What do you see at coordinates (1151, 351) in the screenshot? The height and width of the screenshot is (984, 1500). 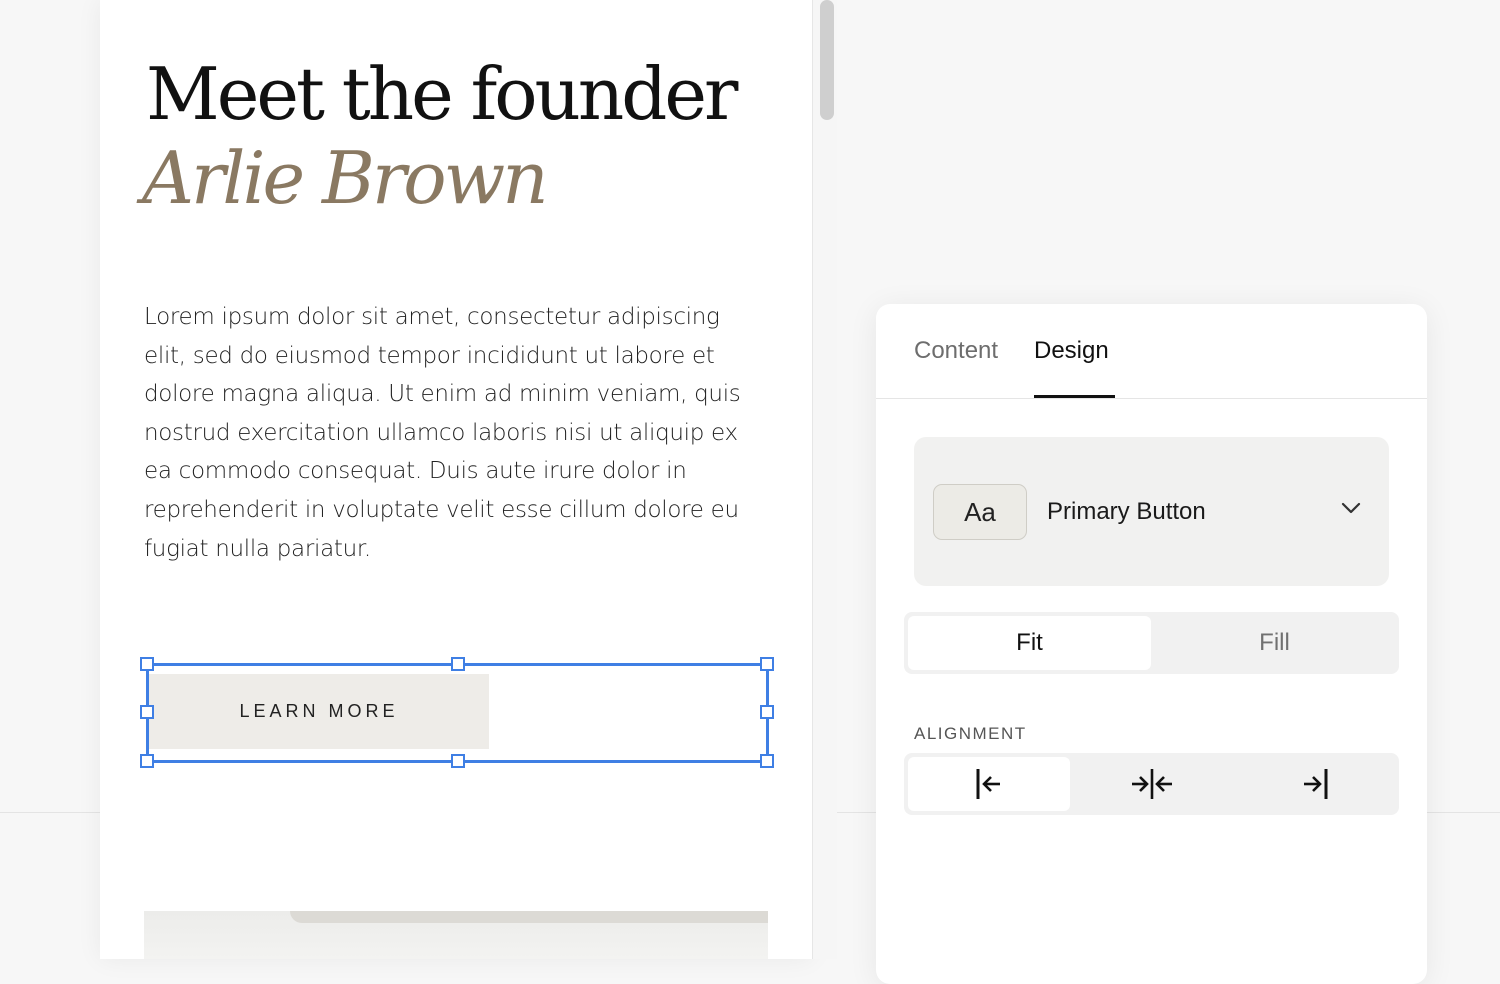 I see `panel-tabs: Content Design` at bounding box center [1151, 351].